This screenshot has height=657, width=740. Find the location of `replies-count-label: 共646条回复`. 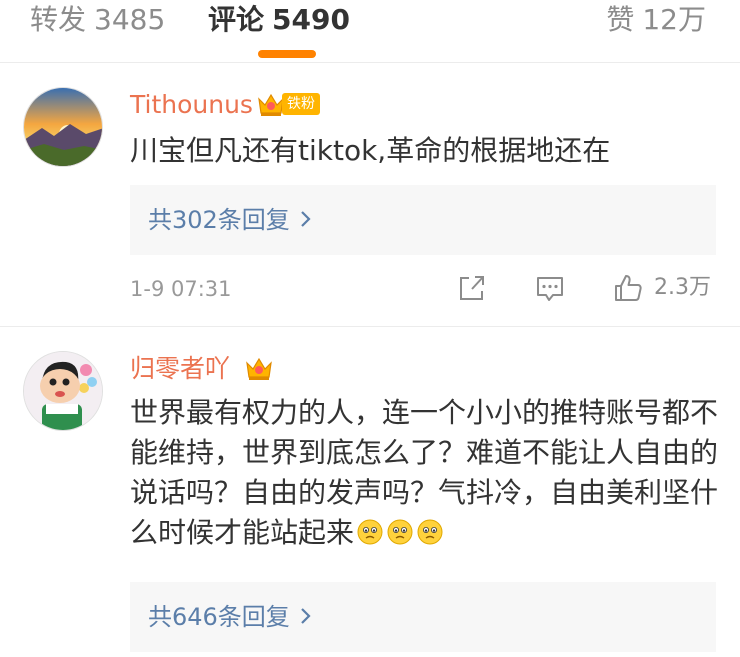

replies-count-label: 共646条回复 is located at coordinates (219, 617).